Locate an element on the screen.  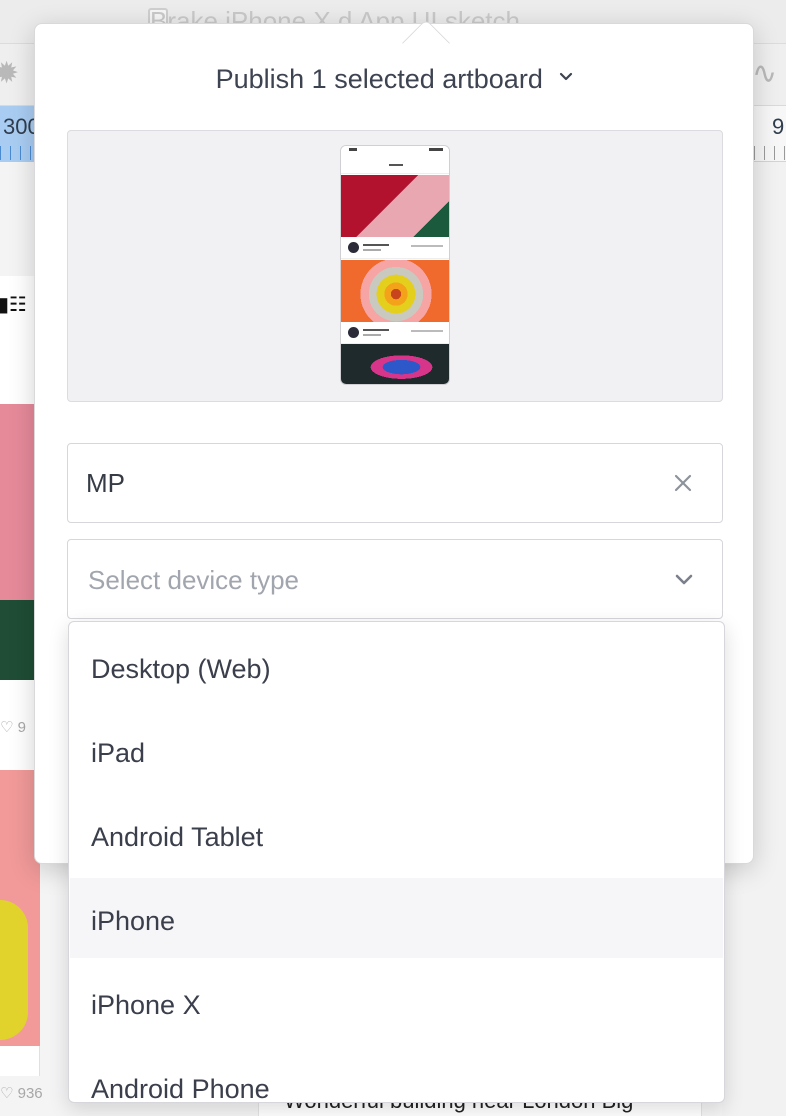
device-option-android-phone: Android Phone is located at coordinates (396, 1074).